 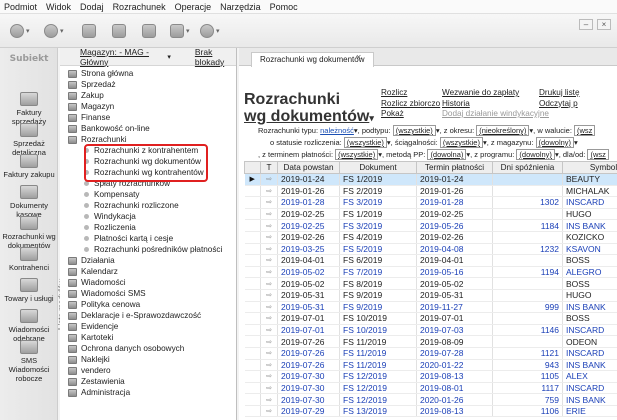 I want to click on tree-item: Zakup, so click(x=152, y=95).